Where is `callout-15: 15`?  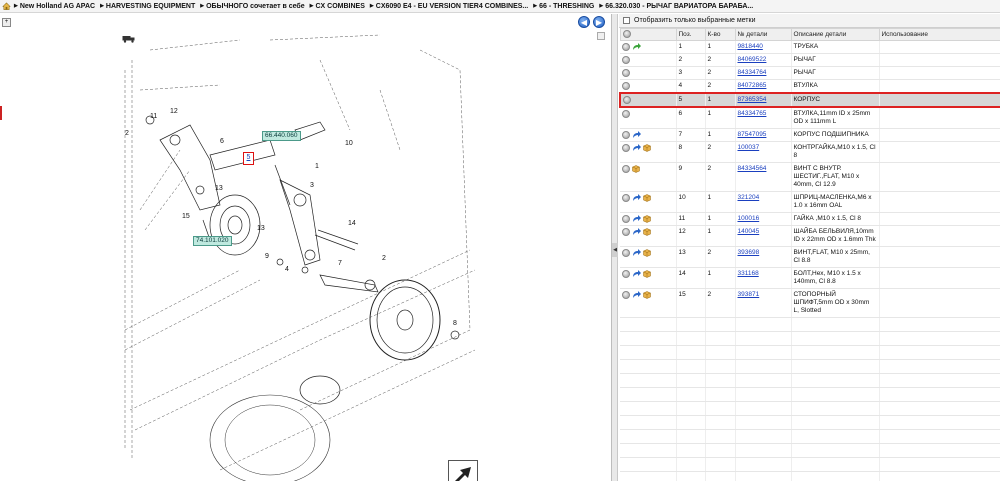 callout-15: 15 is located at coordinates (186, 216).